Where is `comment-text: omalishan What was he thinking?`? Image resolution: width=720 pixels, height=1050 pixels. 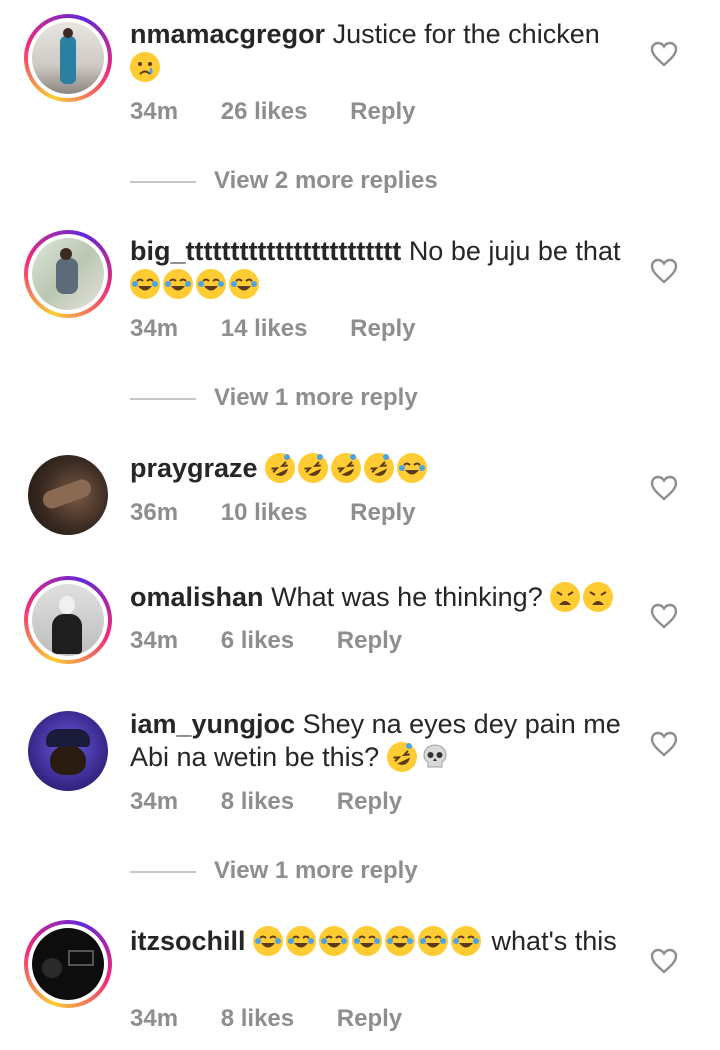 comment-text: omalishan What was he thinking? is located at coordinates (377, 597).